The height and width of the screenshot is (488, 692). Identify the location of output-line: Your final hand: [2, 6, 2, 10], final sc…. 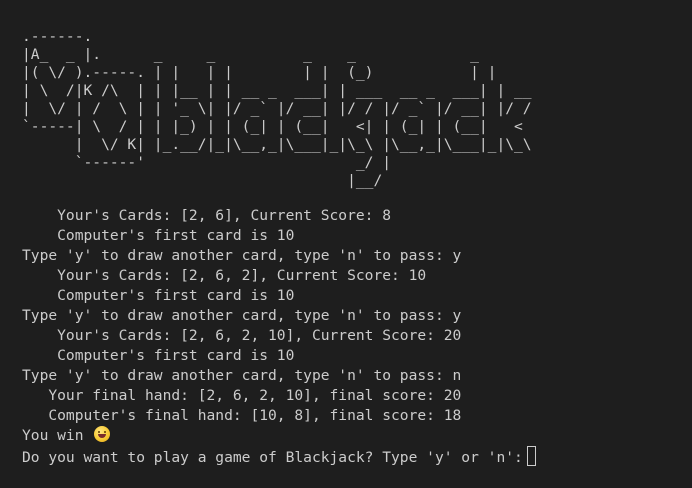
(242, 395).